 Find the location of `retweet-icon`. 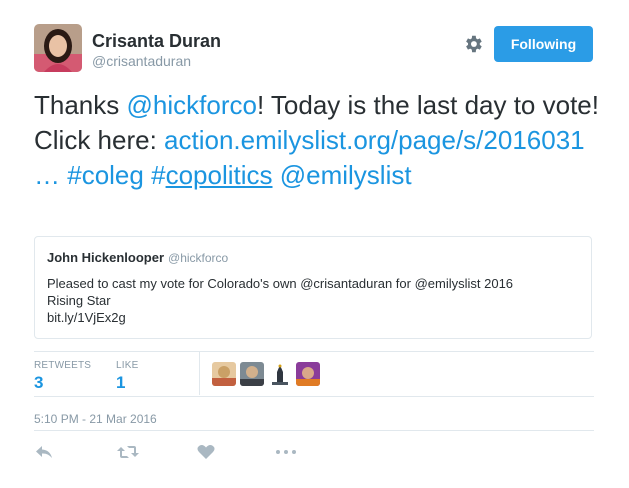

retweet-icon is located at coordinates (128, 452).